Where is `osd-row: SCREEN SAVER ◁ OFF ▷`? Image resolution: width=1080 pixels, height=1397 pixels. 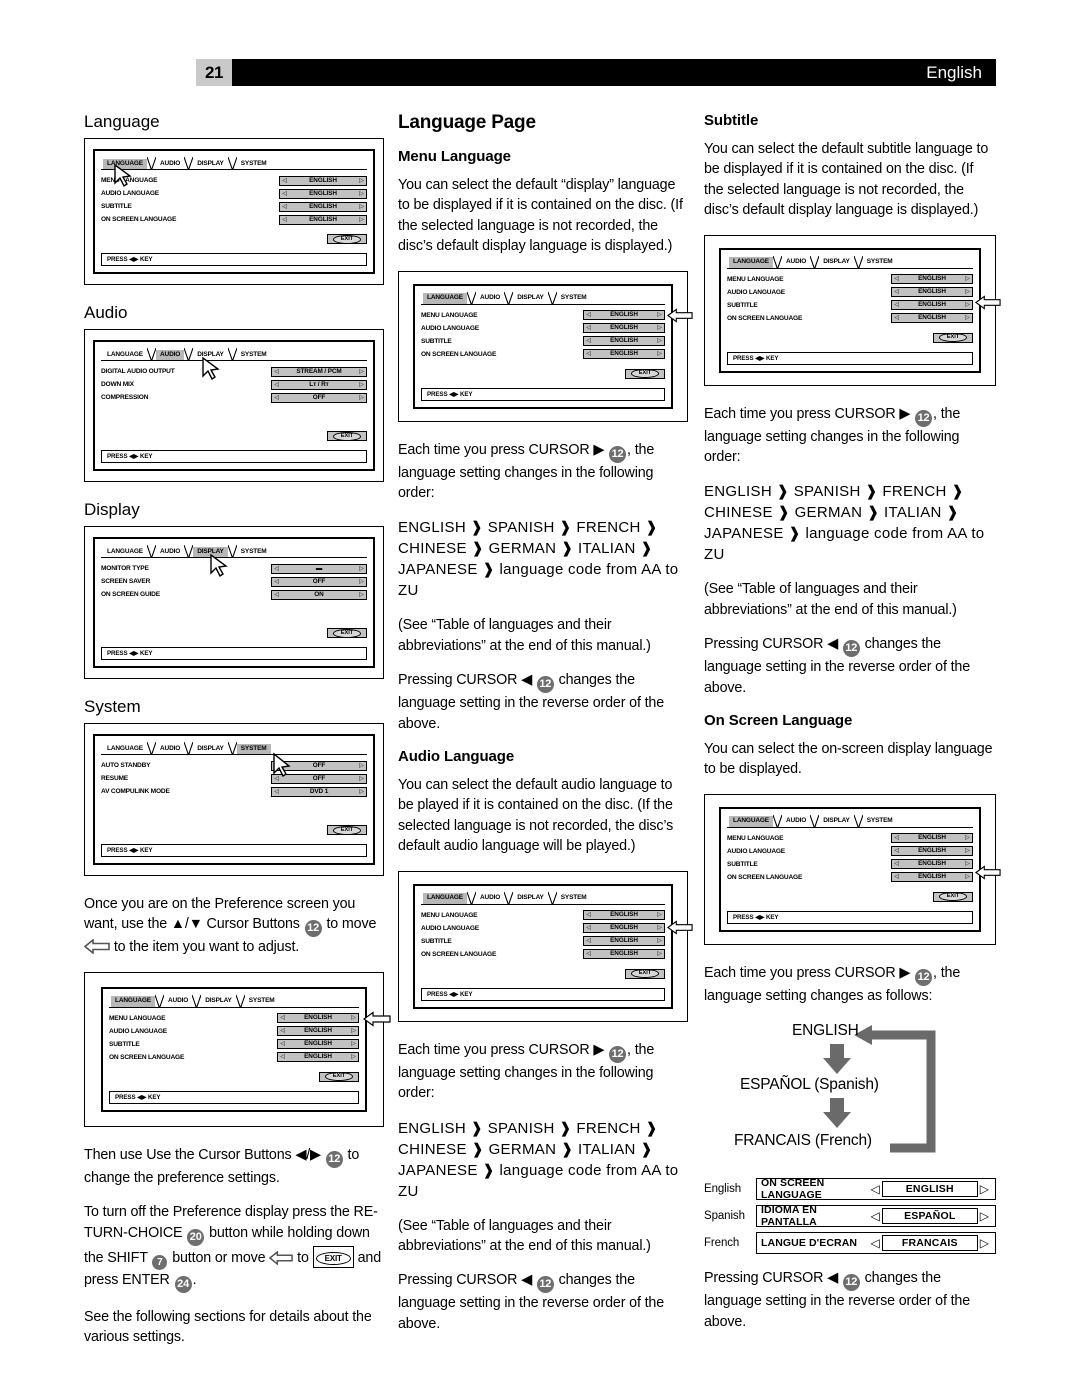 osd-row: SCREEN SAVER ◁ OFF ▷ is located at coordinates (234, 581).